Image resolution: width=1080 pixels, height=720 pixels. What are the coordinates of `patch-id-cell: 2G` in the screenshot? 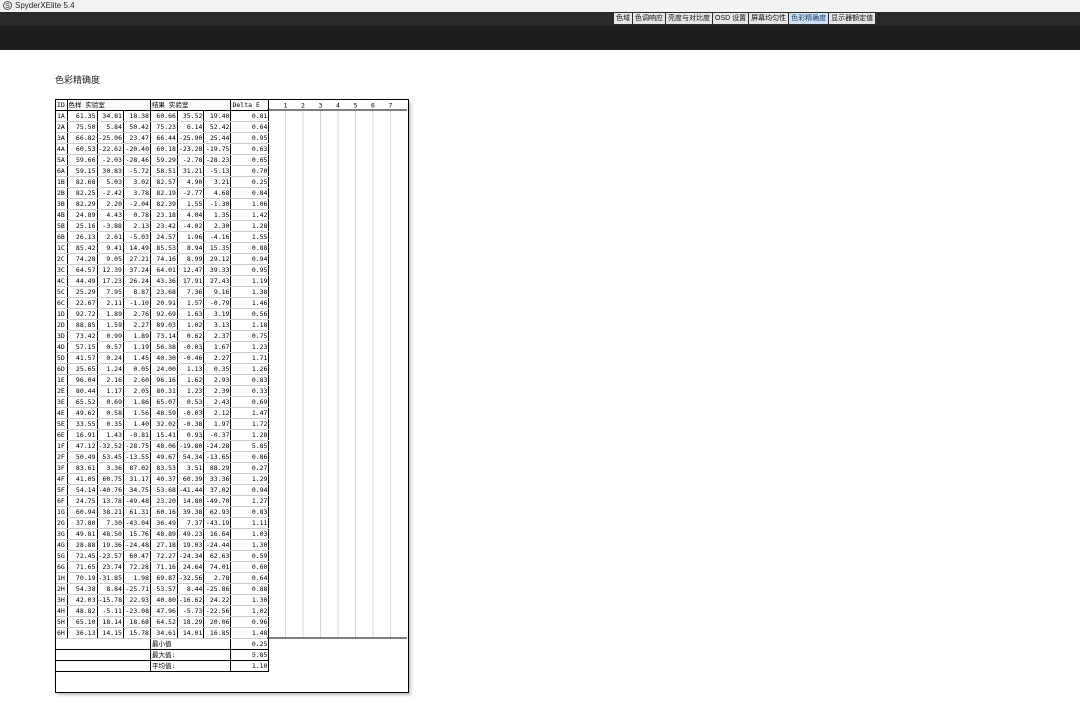 It's located at (62, 523).